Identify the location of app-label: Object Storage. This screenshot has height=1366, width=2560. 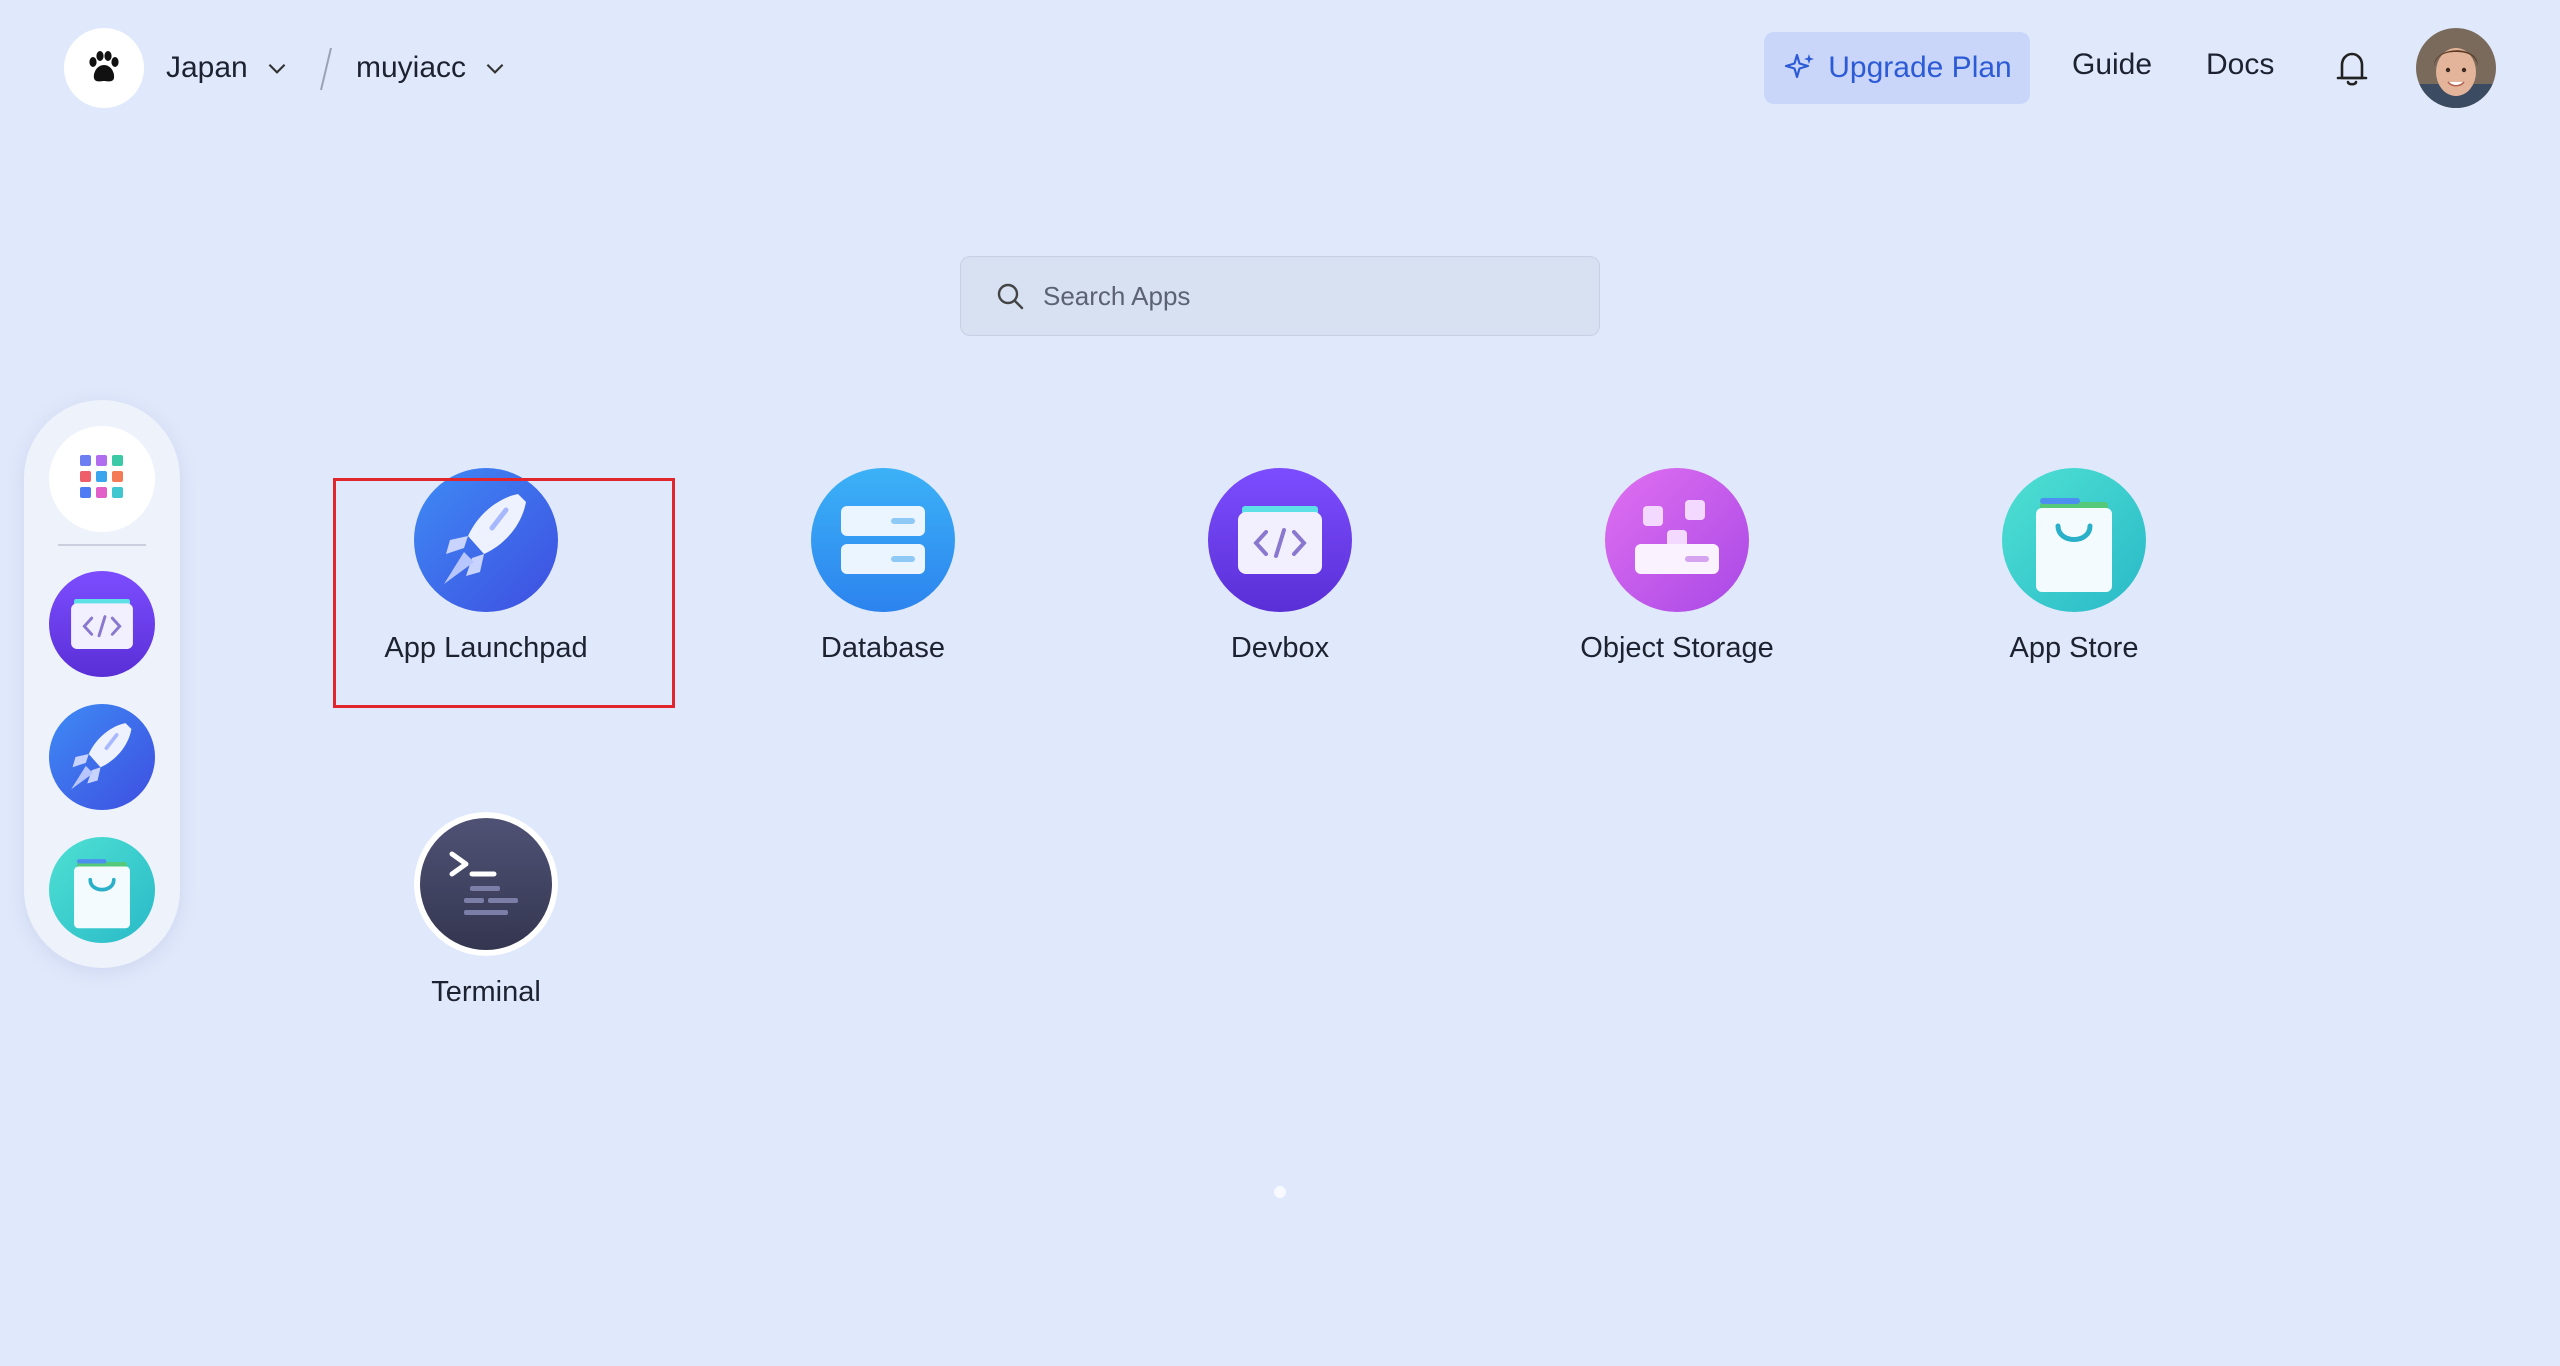
(1677, 648).